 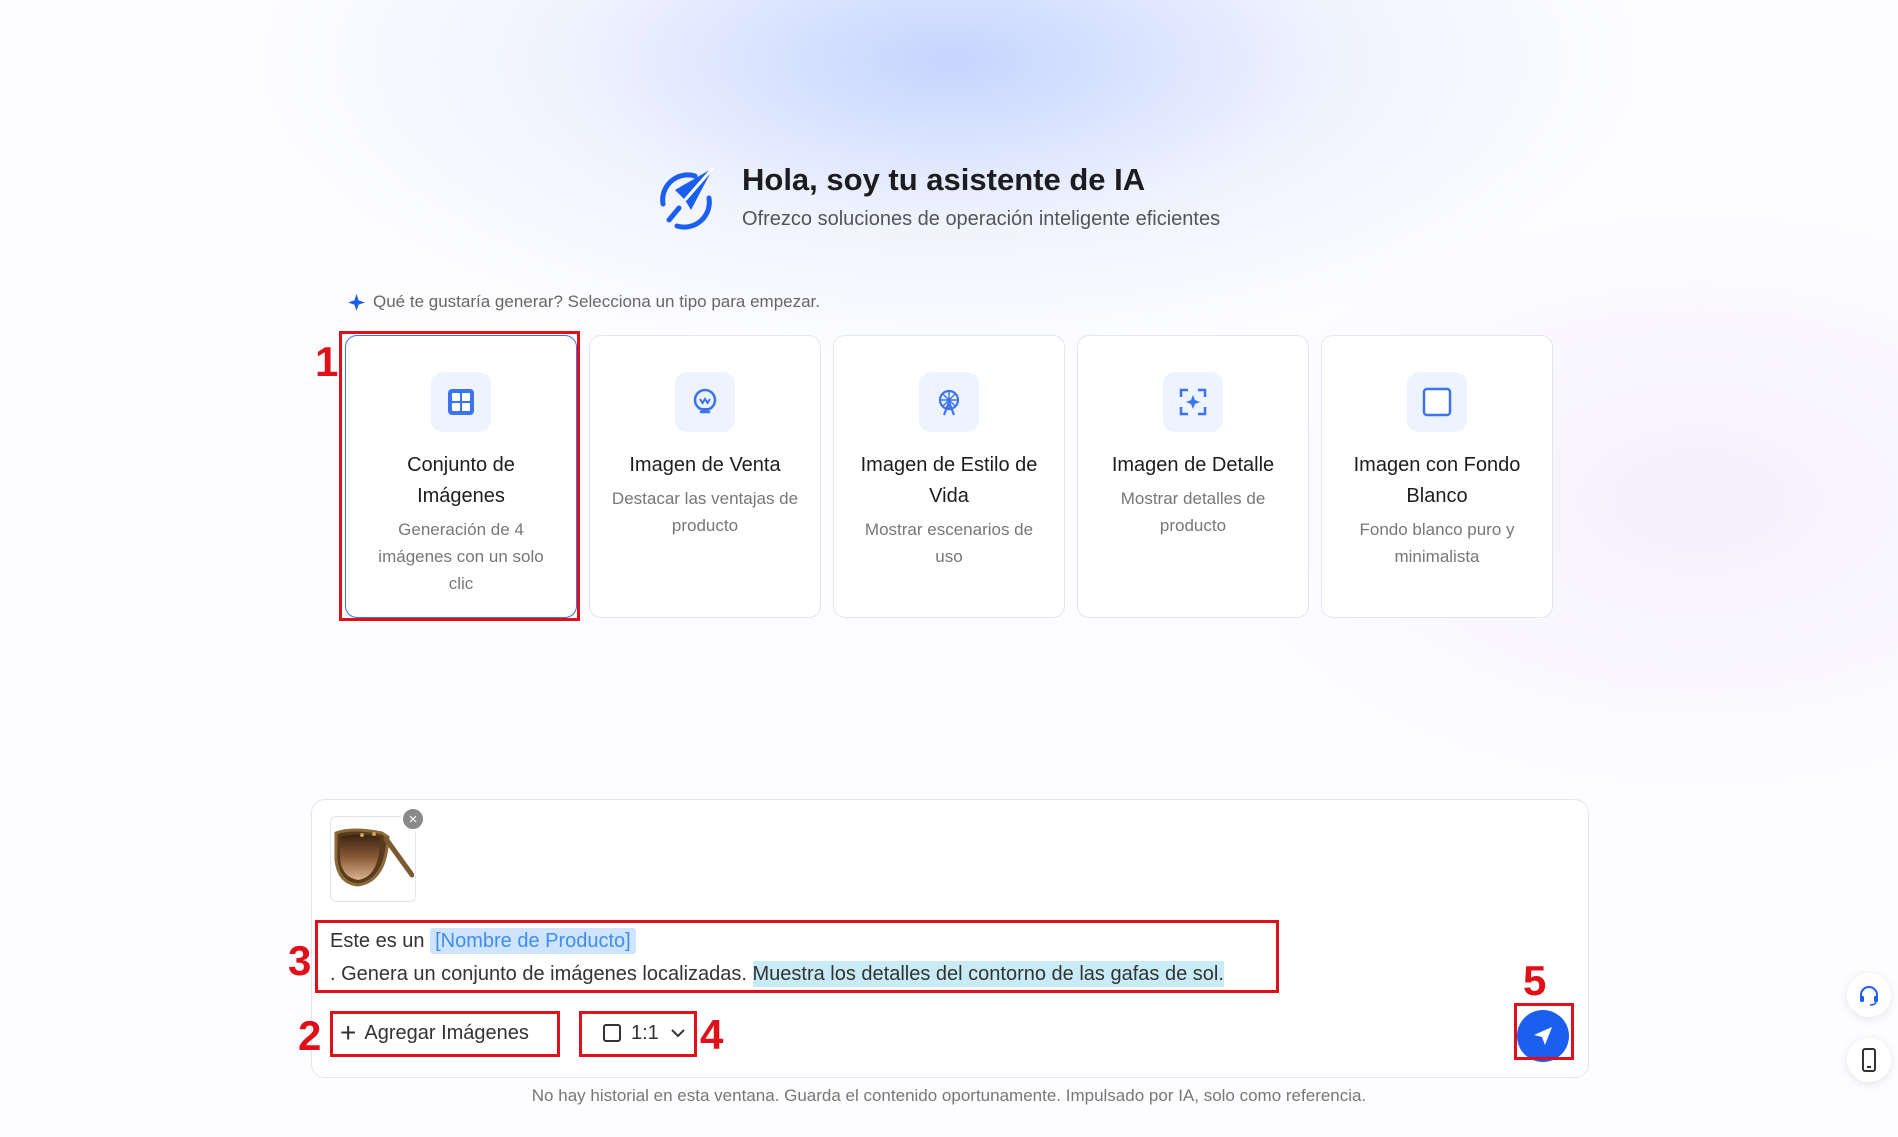 I want to click on annotation-number-4: 4, so click(x=712, y=1034).